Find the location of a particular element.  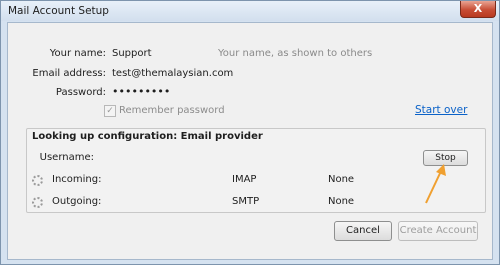

stop-button-label: Stop is located at coordinates (445, 158).